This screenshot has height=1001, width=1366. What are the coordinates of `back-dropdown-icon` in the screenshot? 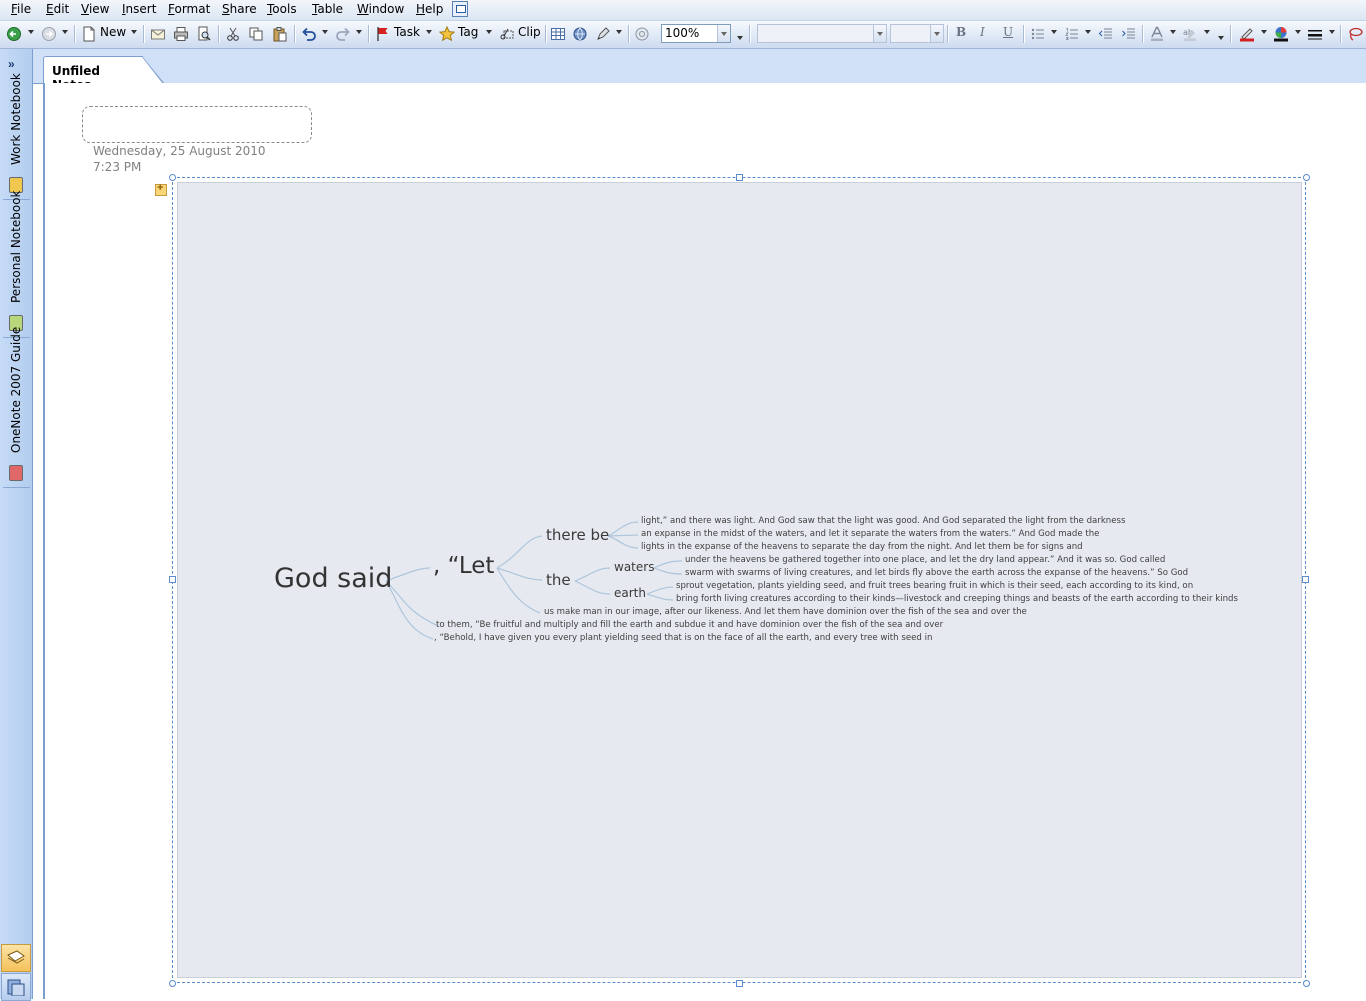 It's located at (31, 32).